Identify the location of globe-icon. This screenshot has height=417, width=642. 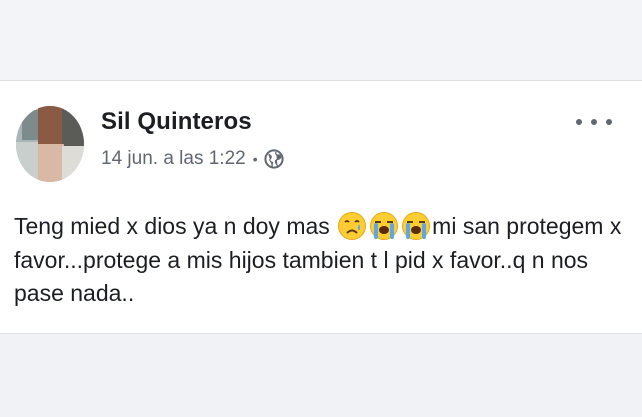
(274, 159).